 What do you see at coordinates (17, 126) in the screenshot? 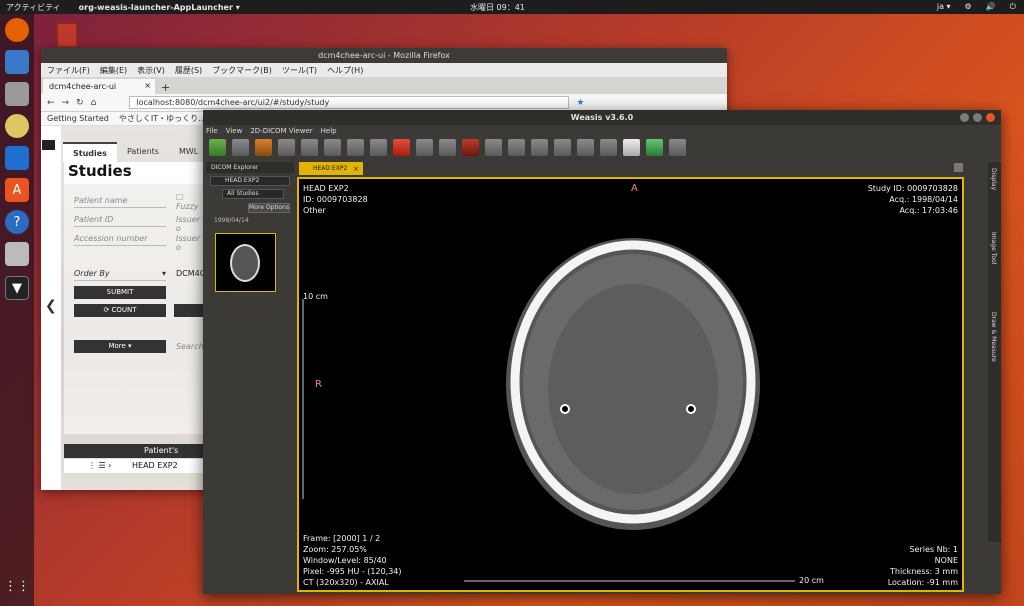
I see `rhythmbox-icon` at bounding box center [17, 126].